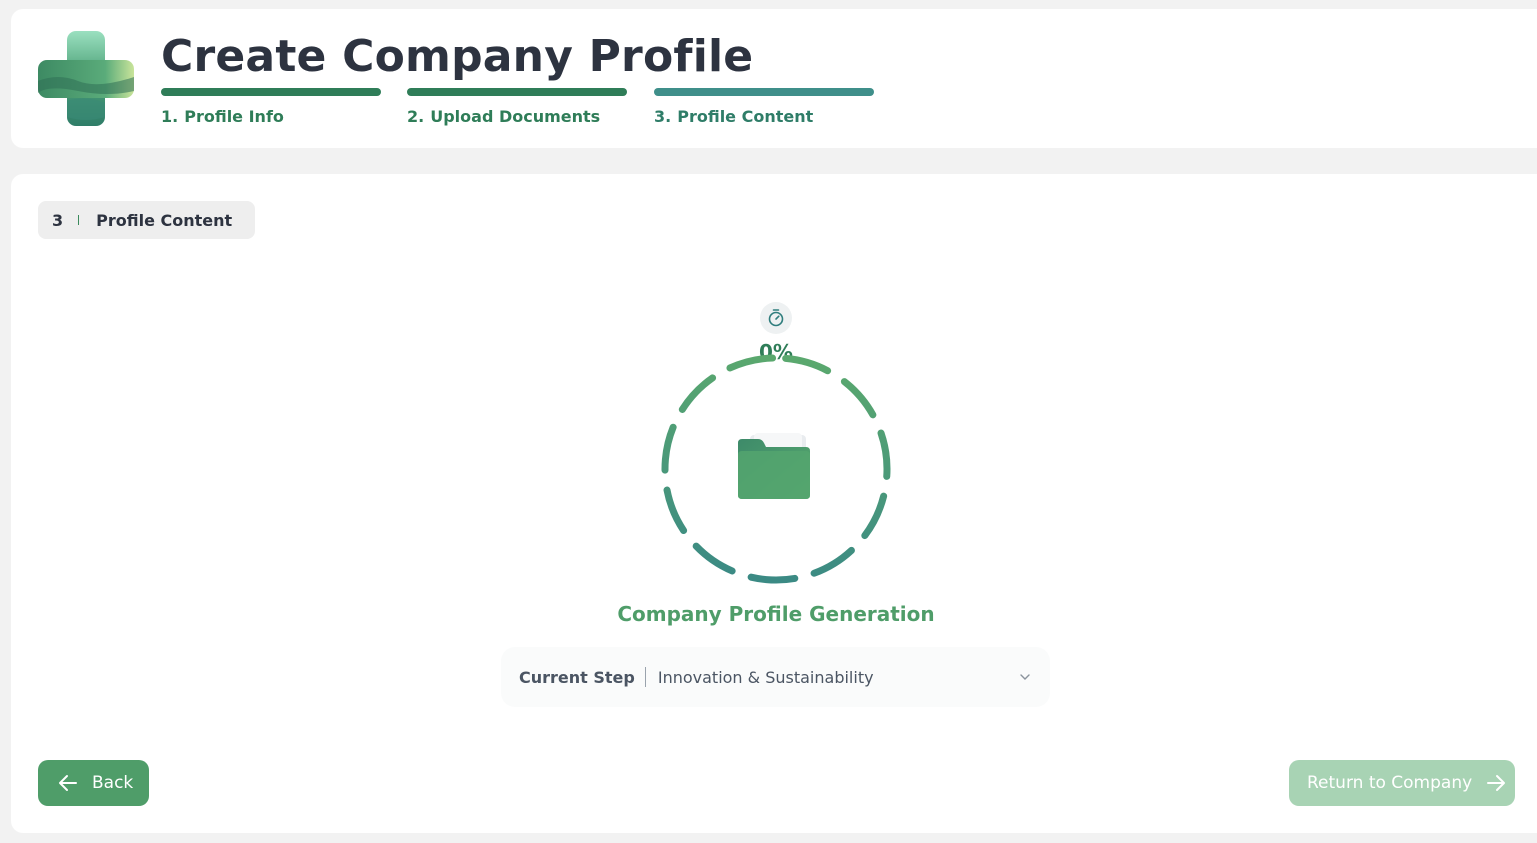  I want to click on step-label: Profile Content, so click(745, 116).